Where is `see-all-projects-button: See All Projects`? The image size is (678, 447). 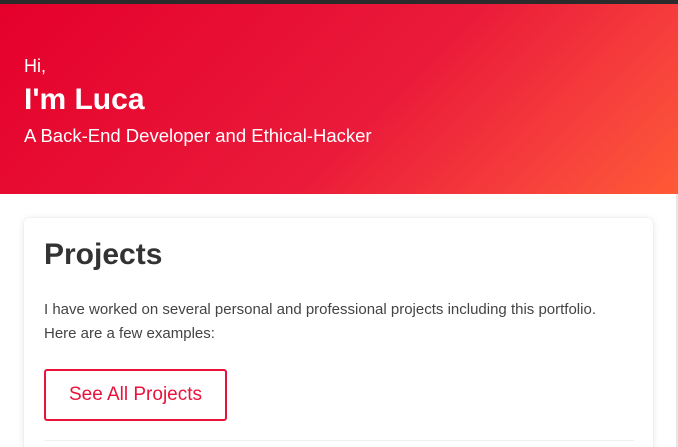
see-all-projects-button: See All Projects is located at coordinates (135, 395).